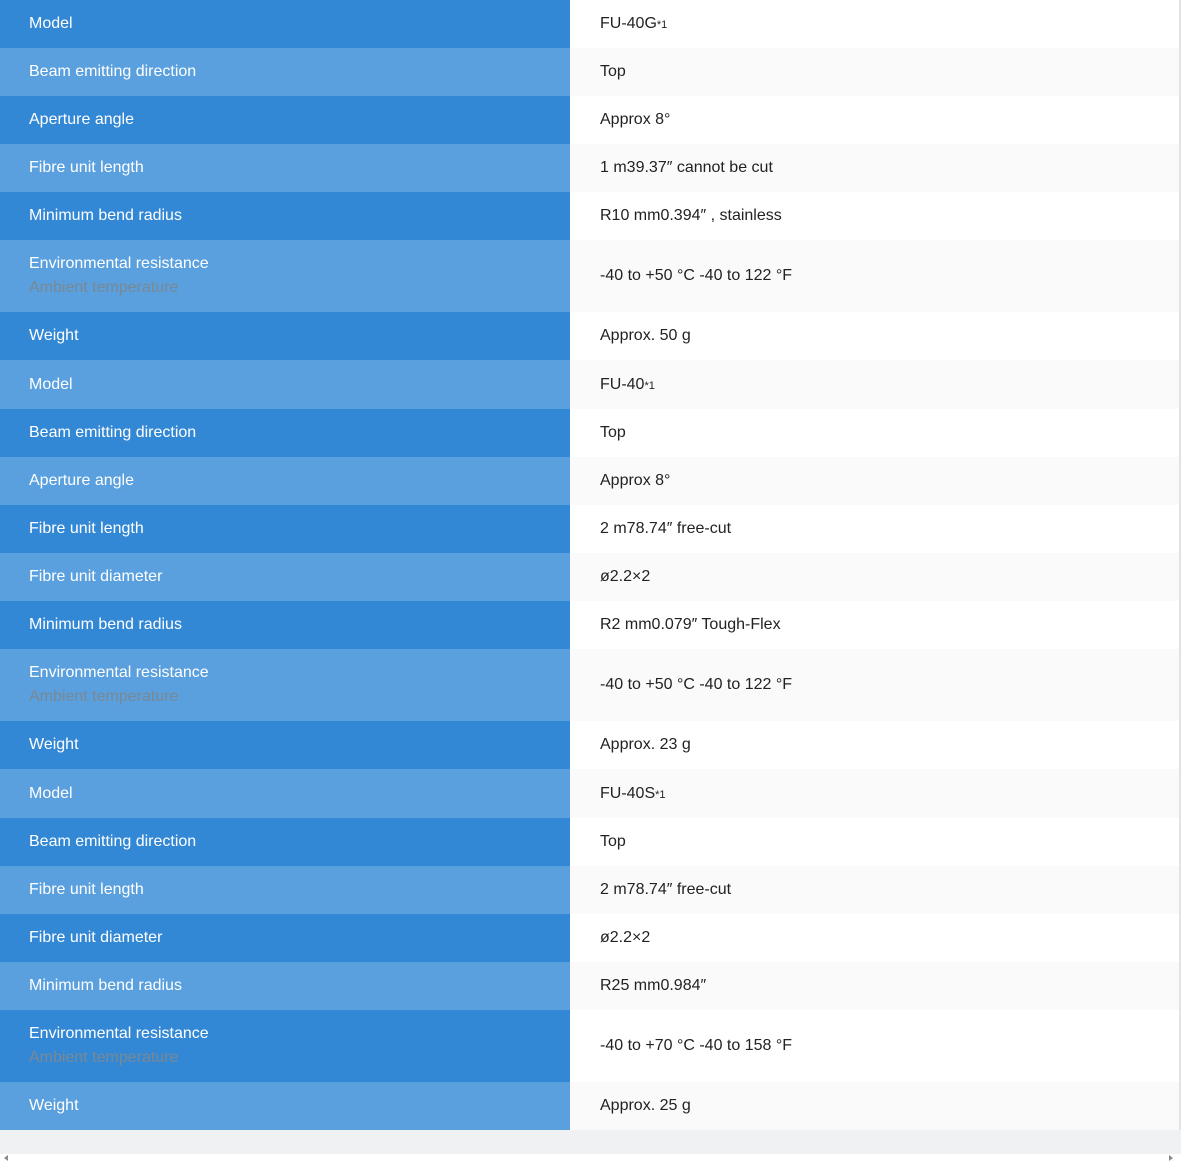  What do you see at coordinates (875, 890) in the screenshot?
I see `spec-value: 2 m78.74″ free-cut` at bounding box center [875, 890].